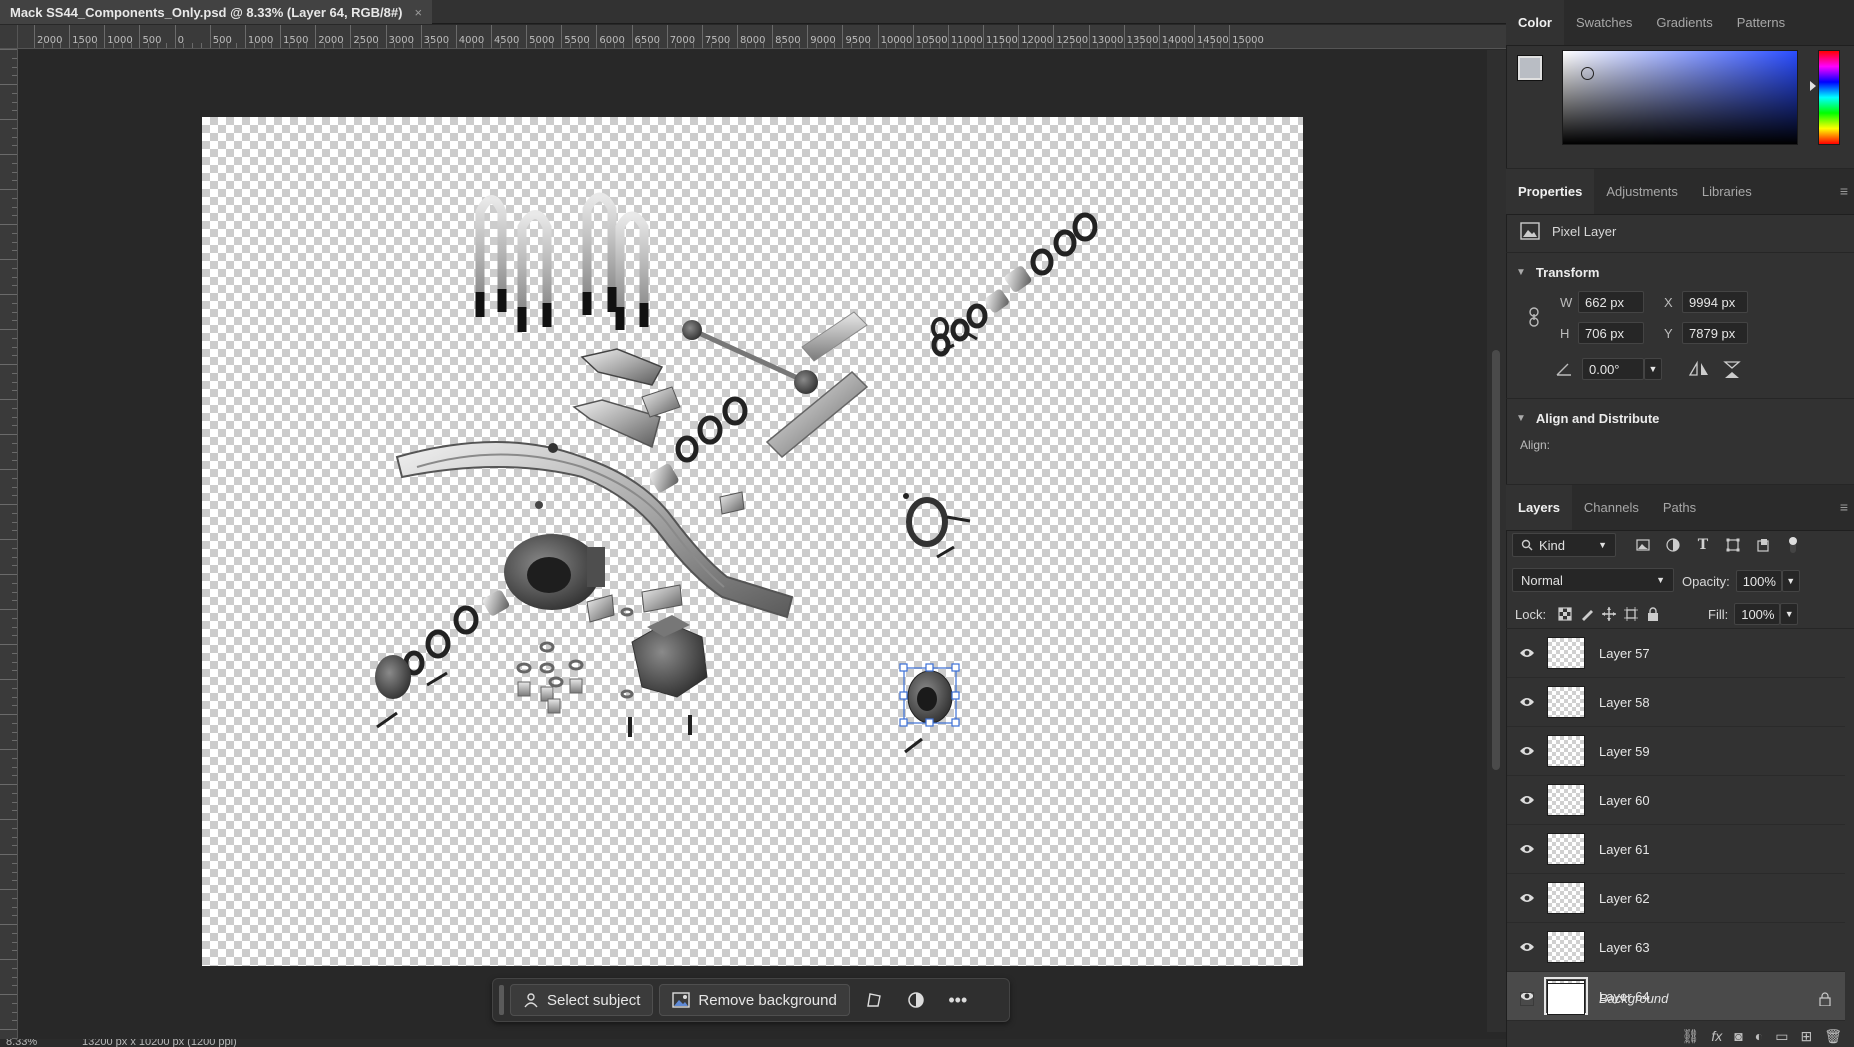 Image resolution: width=1854 pixels, height=1047 pixels. What do you see at coordinates (1587, 73) in the screenshot?
I see `color-picker-cursor` at bounding box center [1587, 73].